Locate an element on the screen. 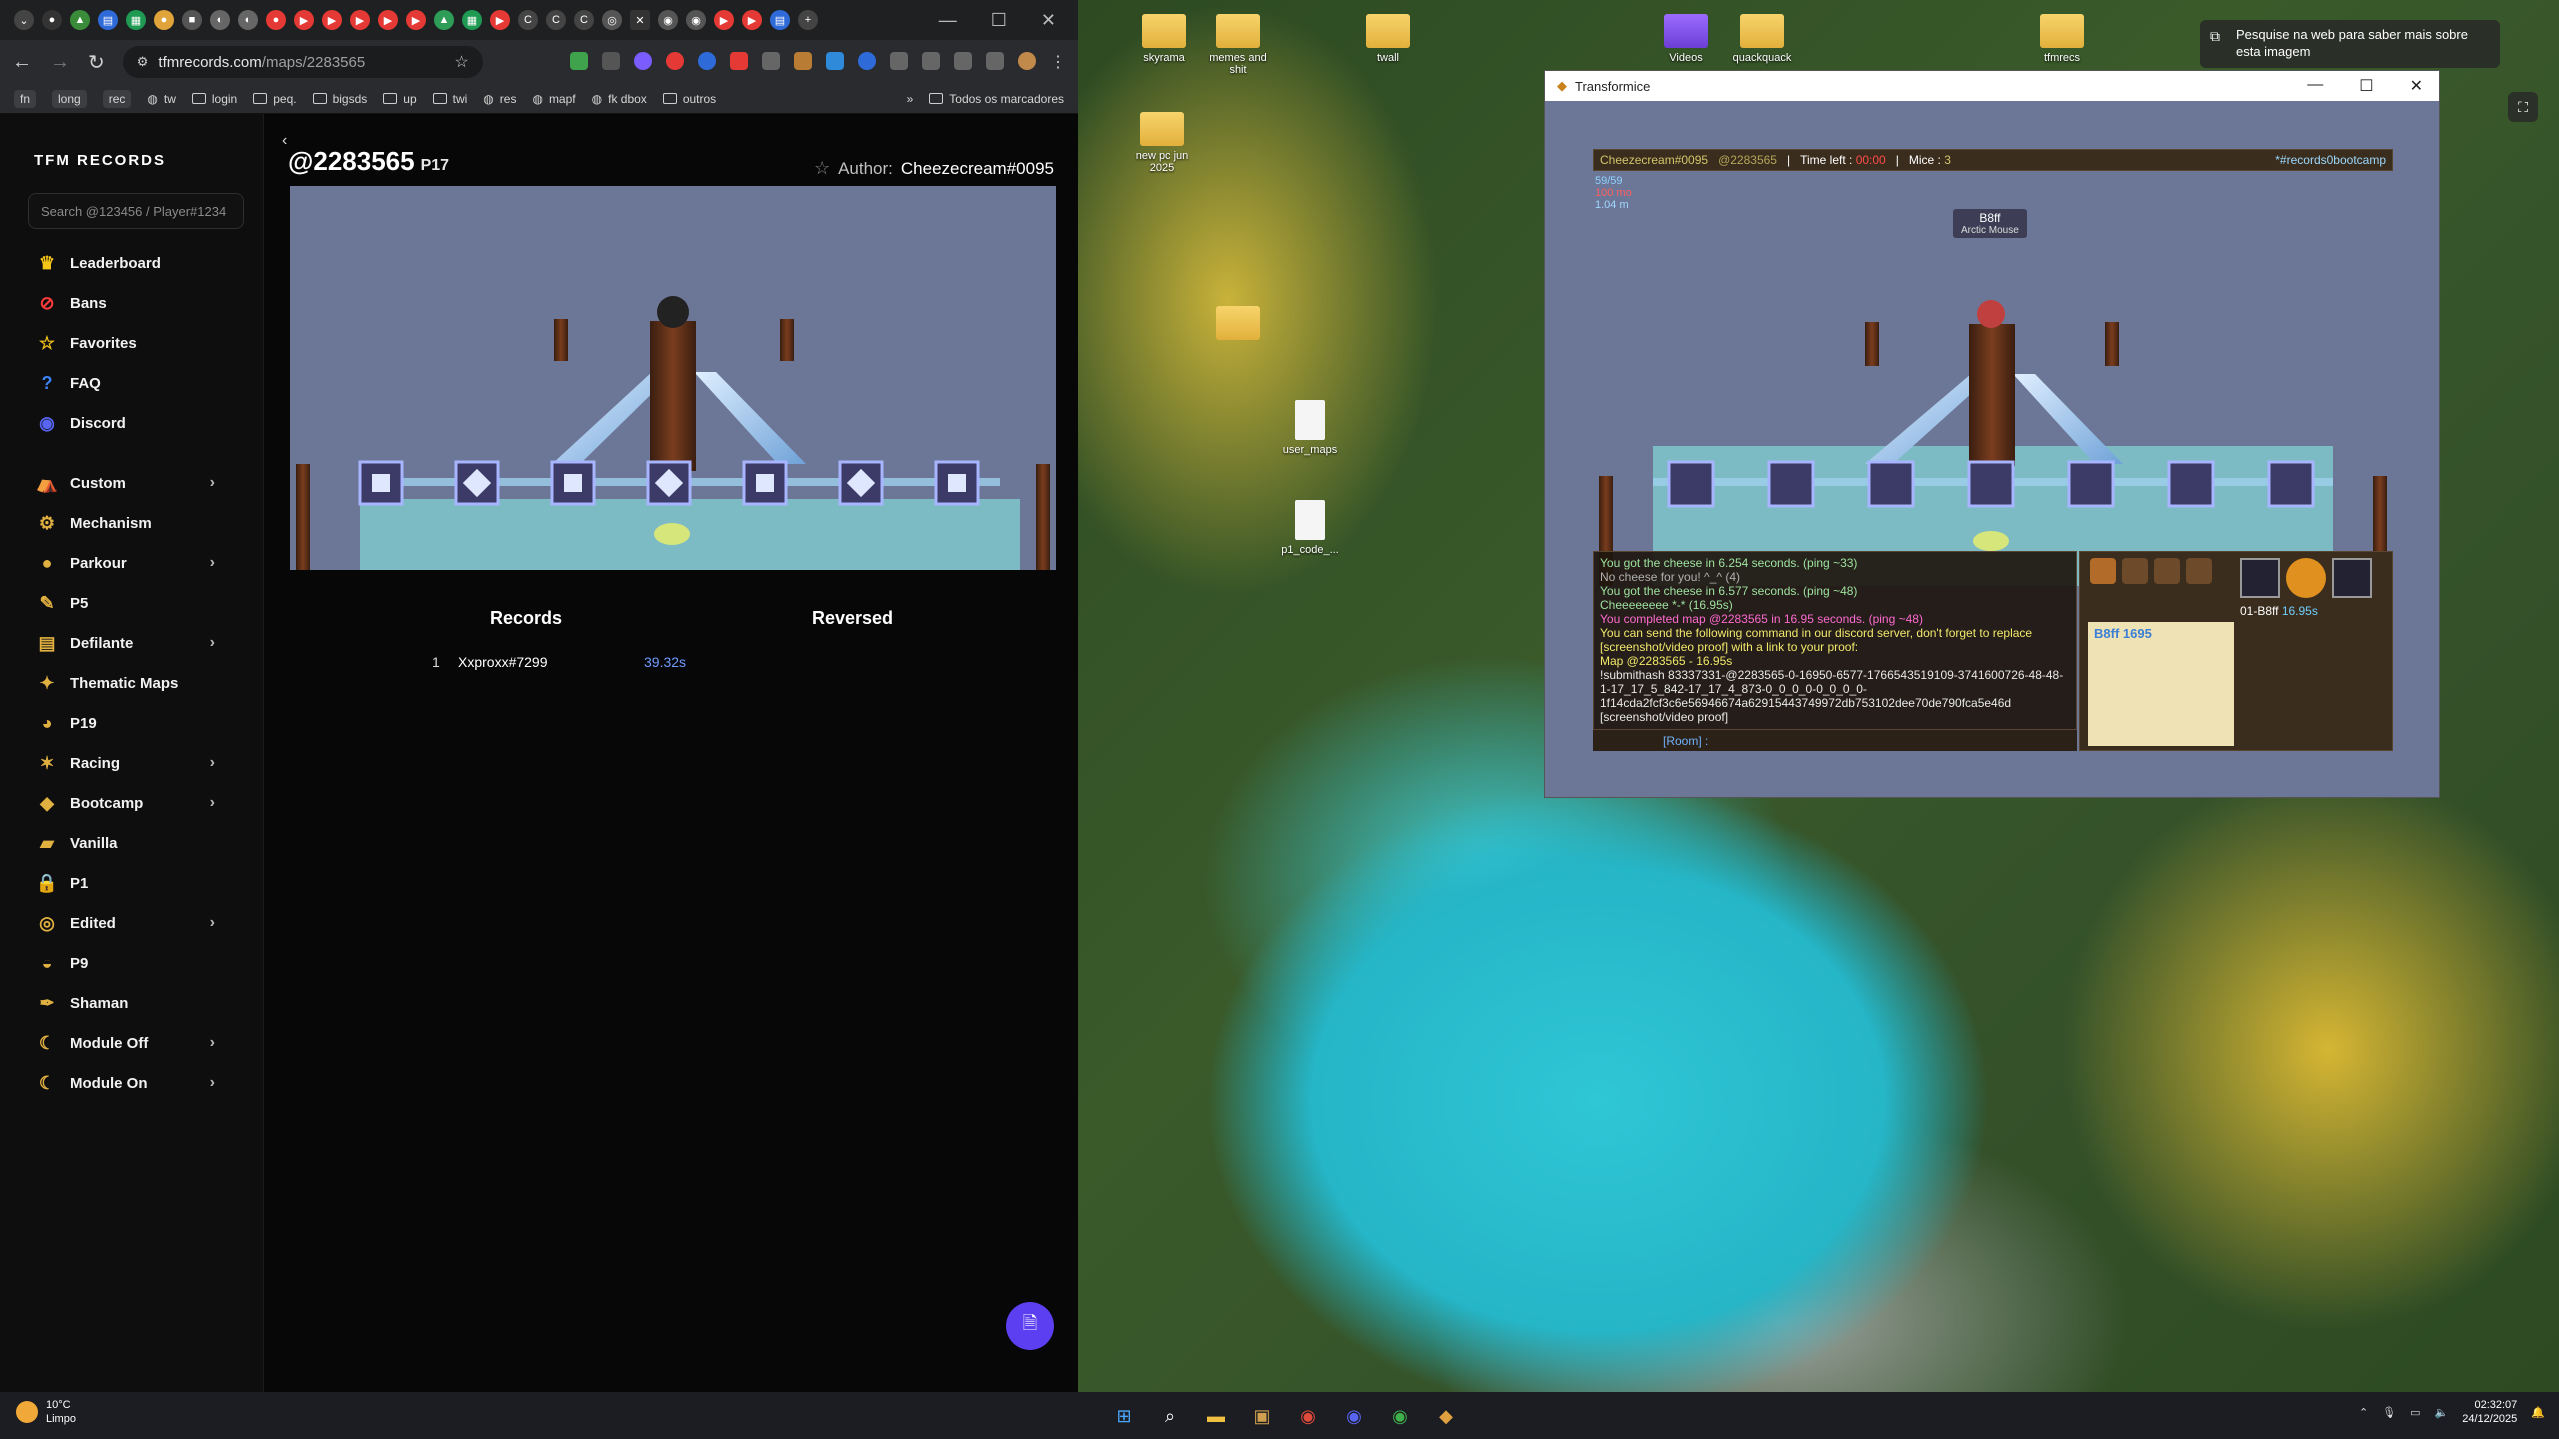 Image resolution: width=2559 pixels, height=1439 pixels. tab-active-icon: ◎ is located at coordinates (612, 20).